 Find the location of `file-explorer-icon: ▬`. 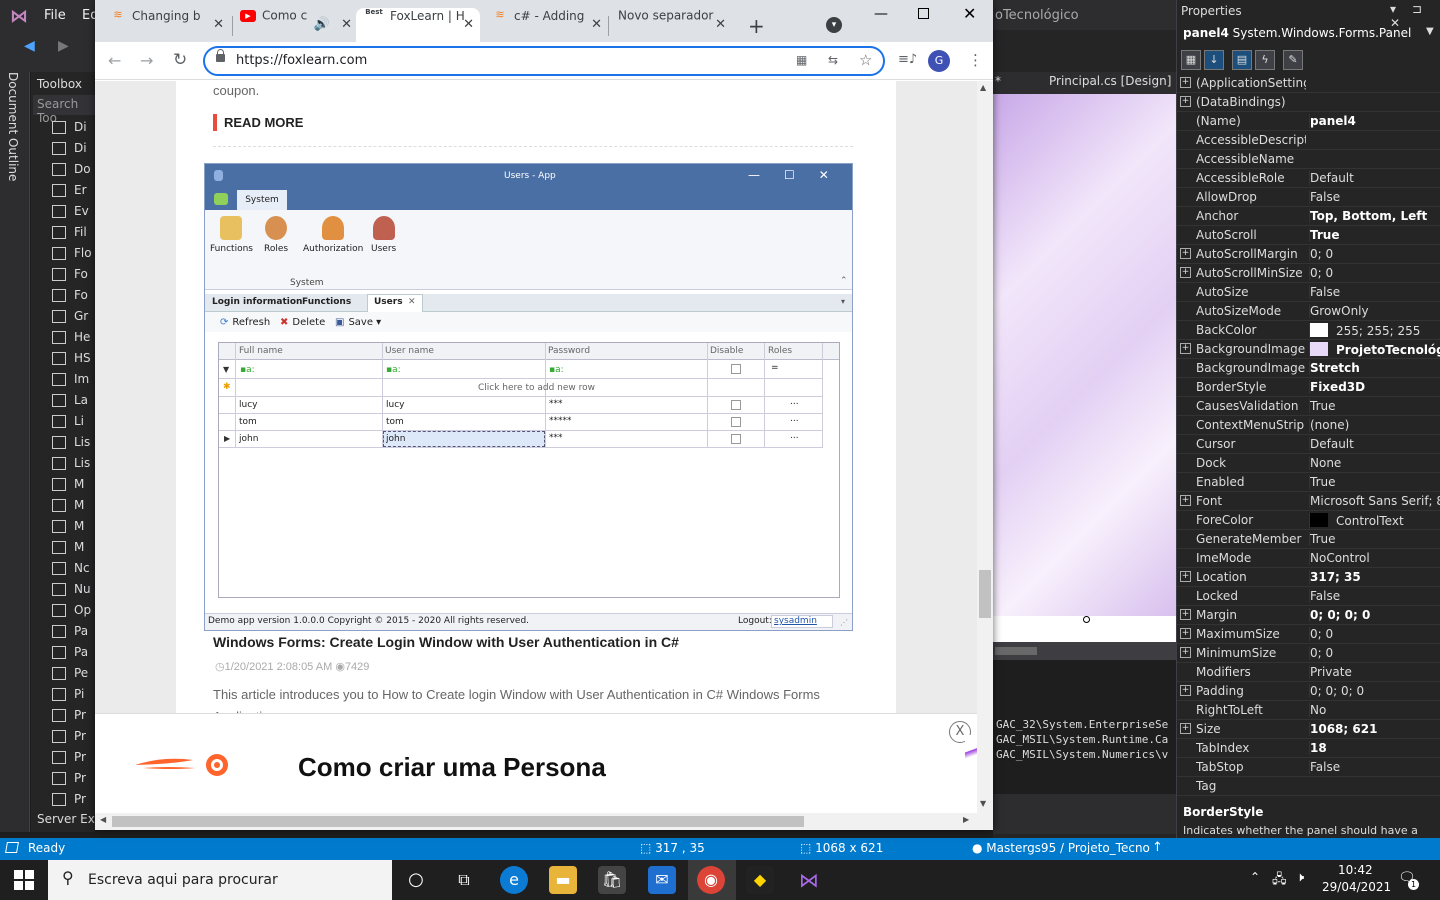

file-explorer-icon: ▬ is located at coordinates (563, 880).